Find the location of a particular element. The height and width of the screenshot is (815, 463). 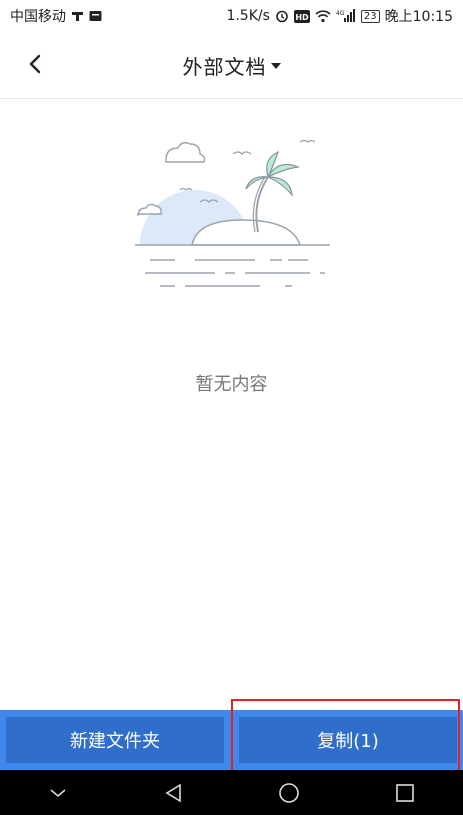

hd-icon: HD is located at coordinates (301, 16).